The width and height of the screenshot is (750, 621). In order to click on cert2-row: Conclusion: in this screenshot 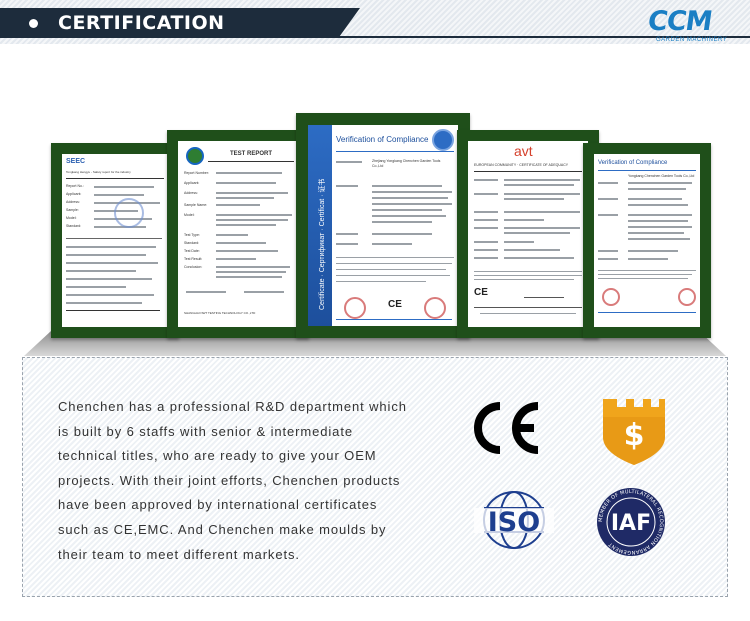, I will do `click(193, 267)`.